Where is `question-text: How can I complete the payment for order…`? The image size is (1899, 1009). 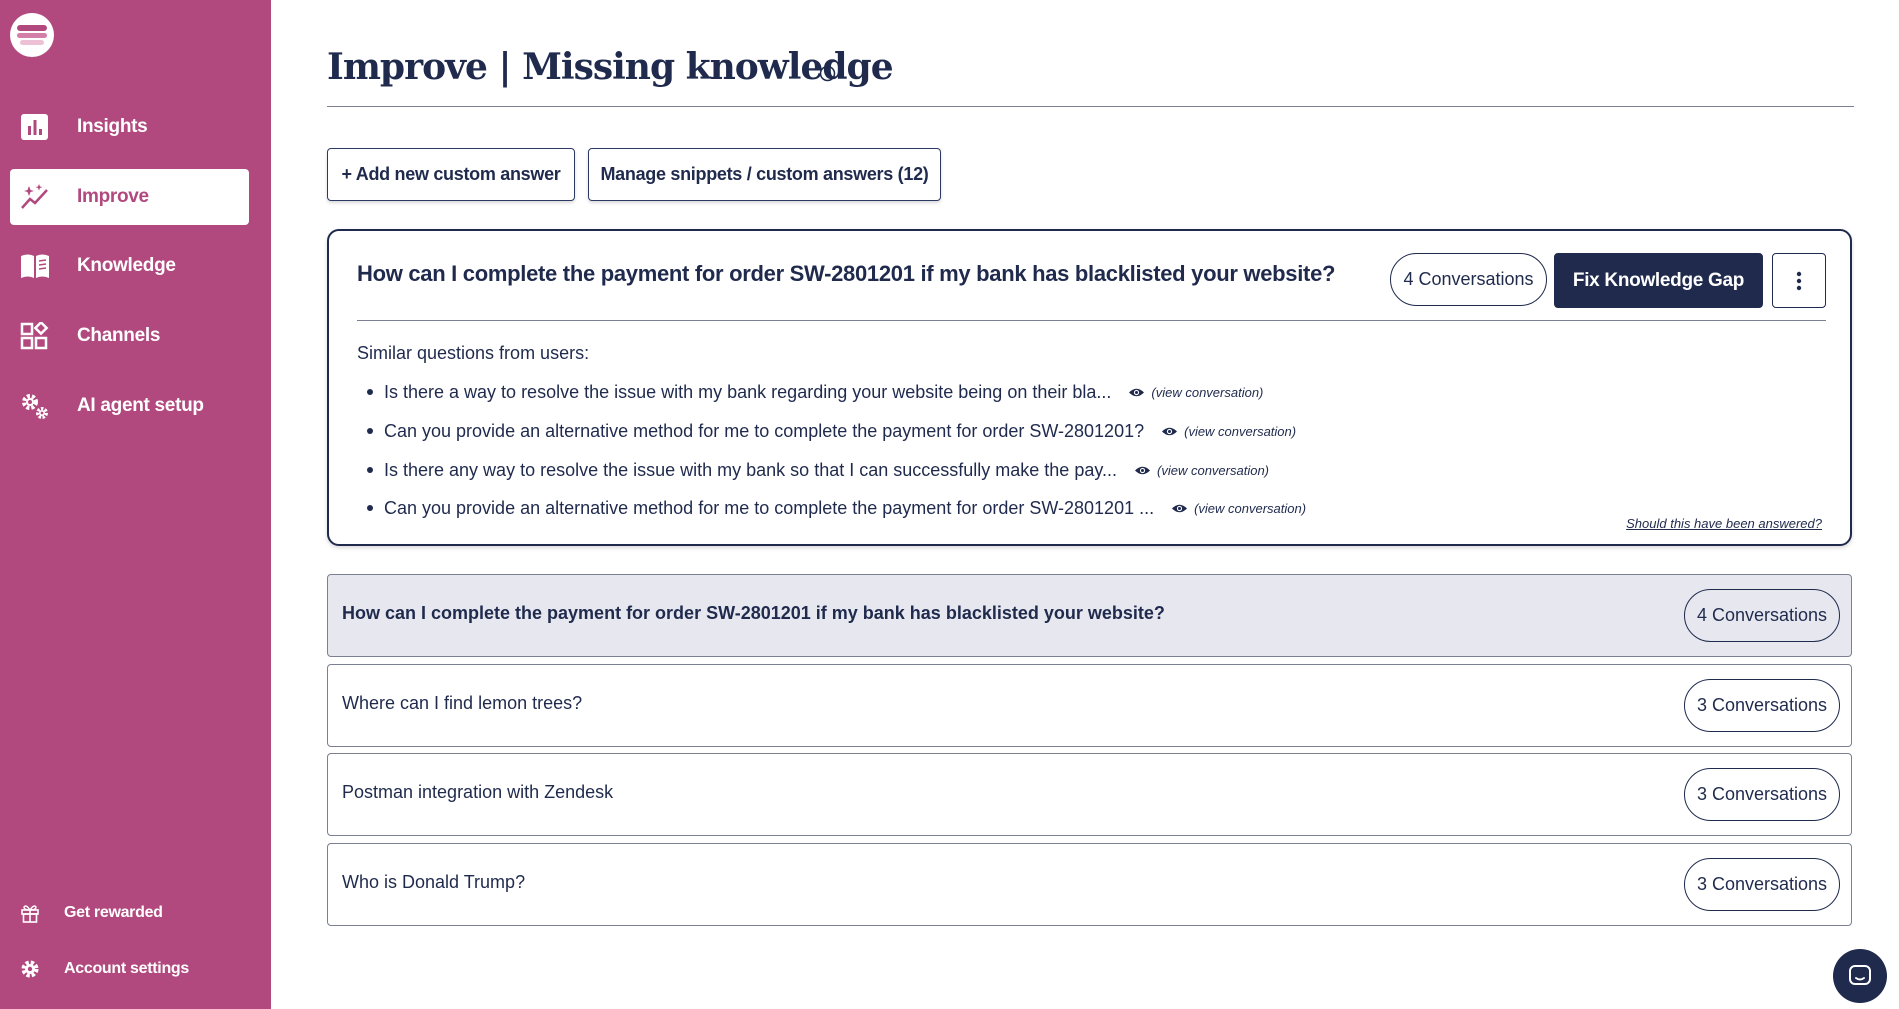 question-text: How can I complete the payment for order… is located at coordinates (753, 613).